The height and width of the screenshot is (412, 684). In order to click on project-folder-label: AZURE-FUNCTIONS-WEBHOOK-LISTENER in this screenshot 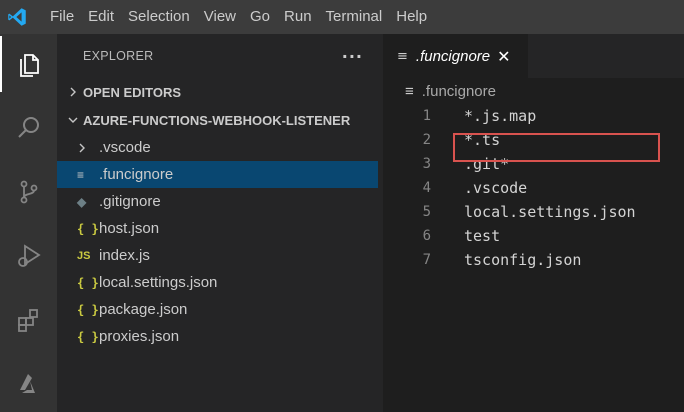, I will do `click(217, 120)`.